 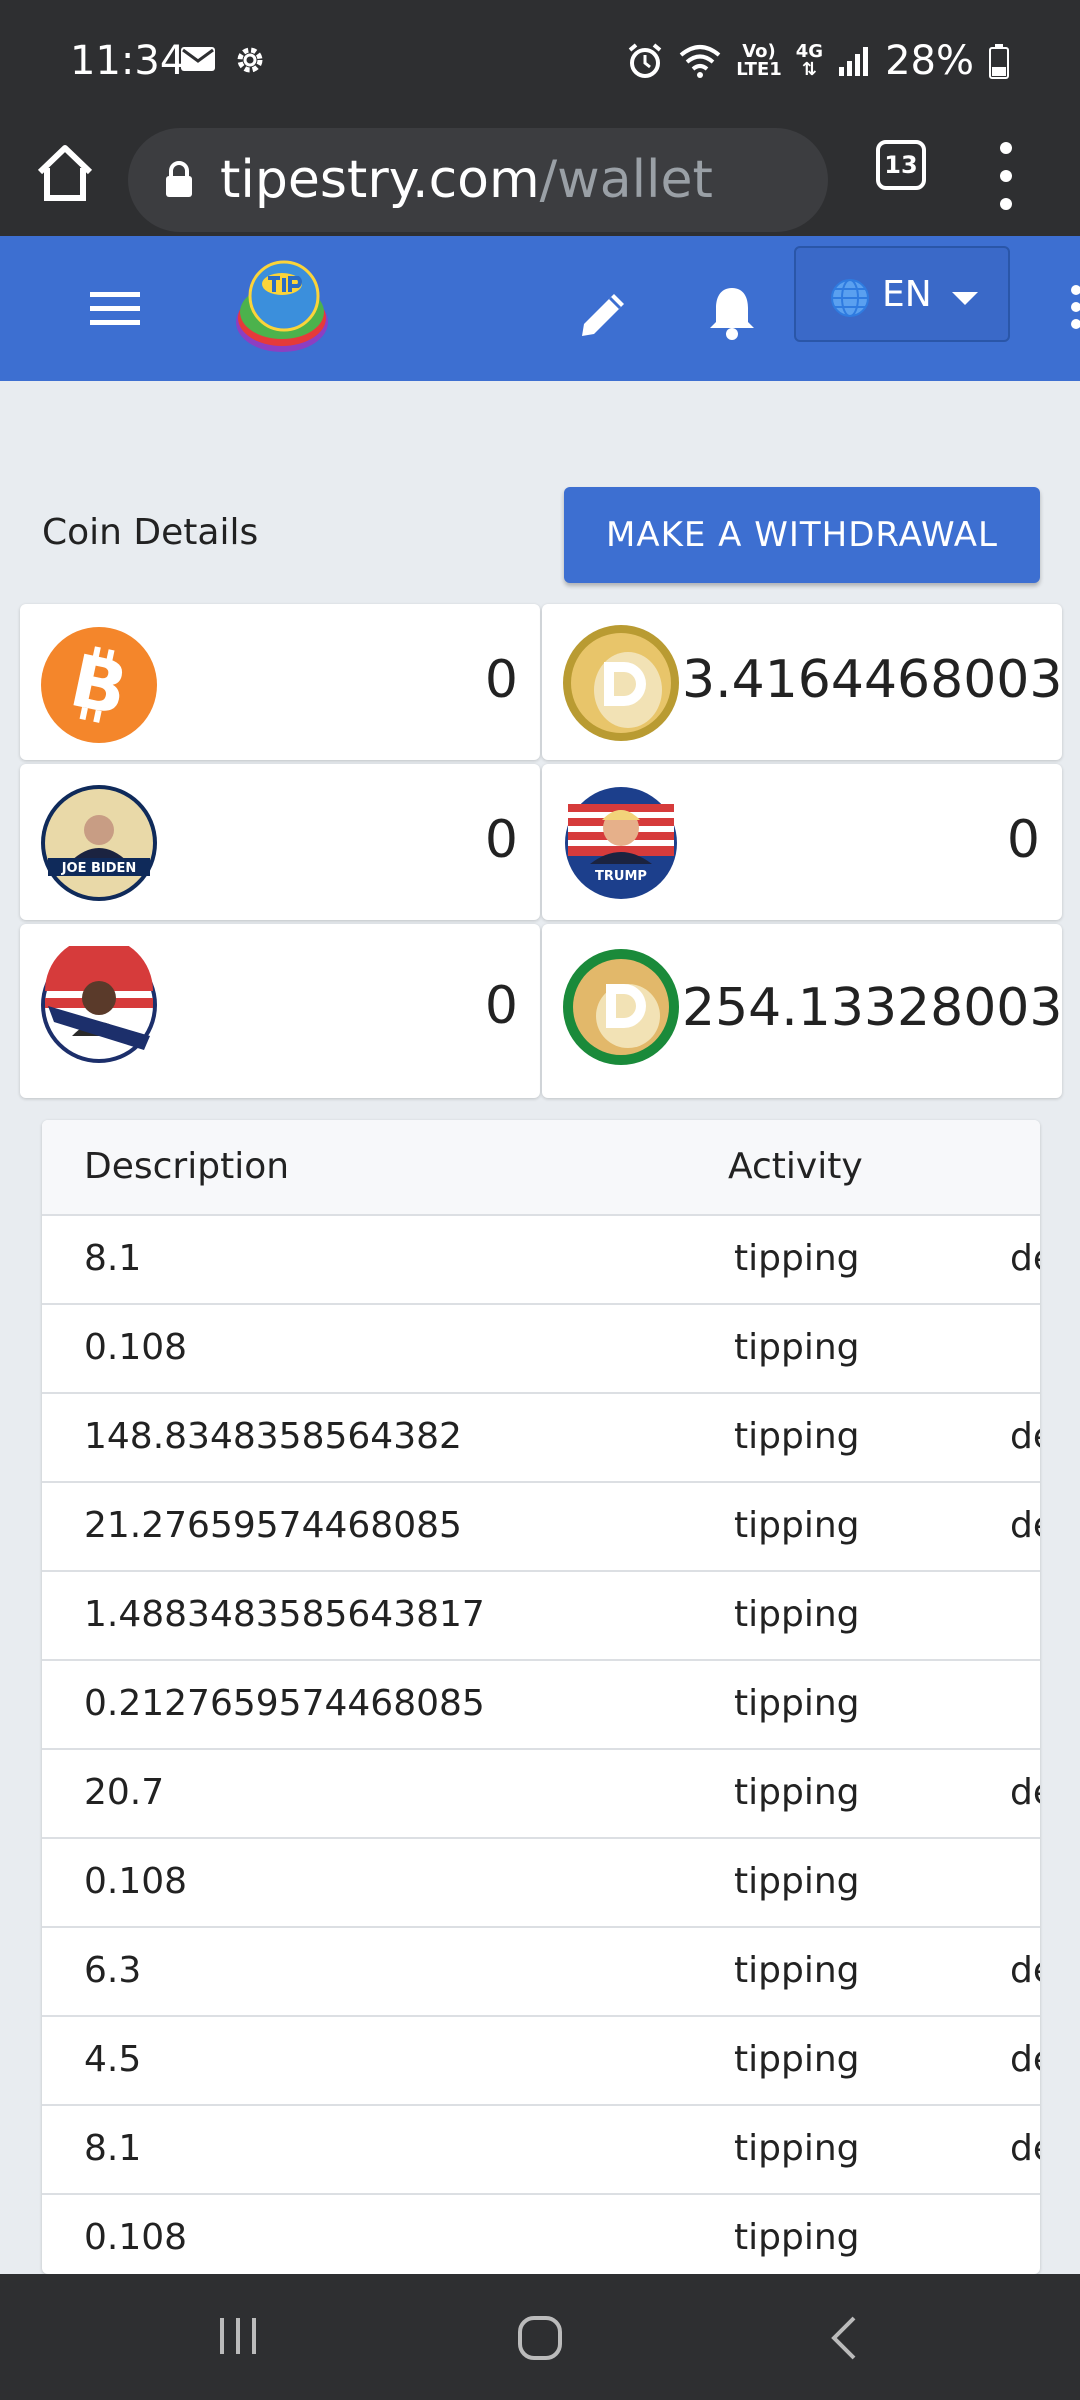 What do you see at coordinates (621, 683) in the screenshot?
I see `dogecoin-icon` at bounding box center [621, 683].